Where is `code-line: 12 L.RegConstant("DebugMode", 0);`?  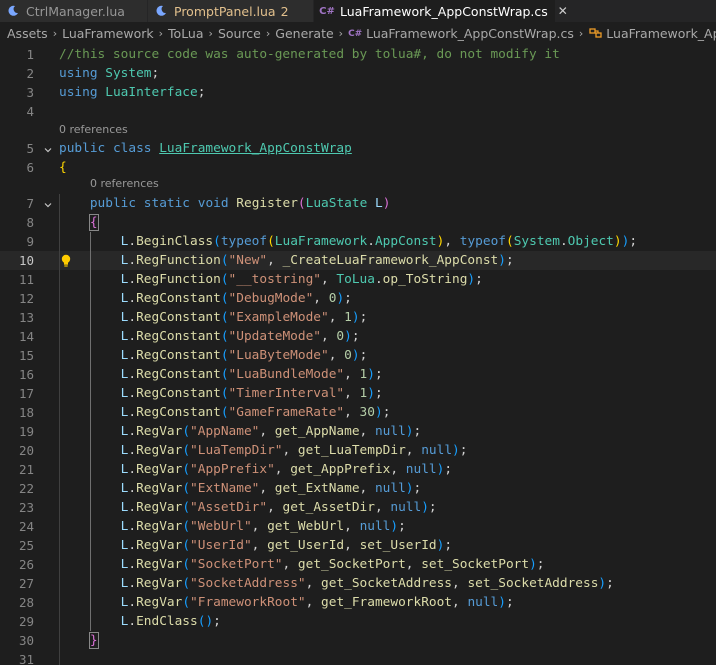 code-line: 12 L.RegConstant("DebugMode", 0); is located at coordinates (358, 298).